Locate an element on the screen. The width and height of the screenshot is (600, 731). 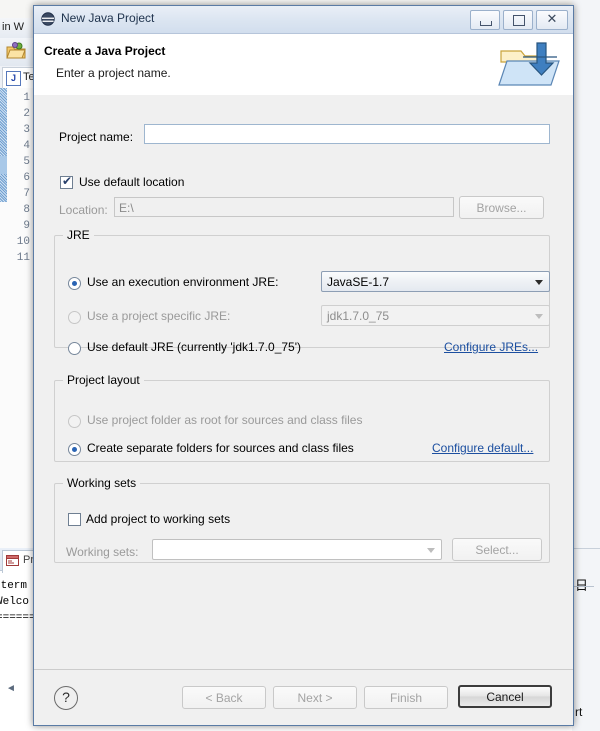
line-number: 1 is located at coordinates (26, 98).